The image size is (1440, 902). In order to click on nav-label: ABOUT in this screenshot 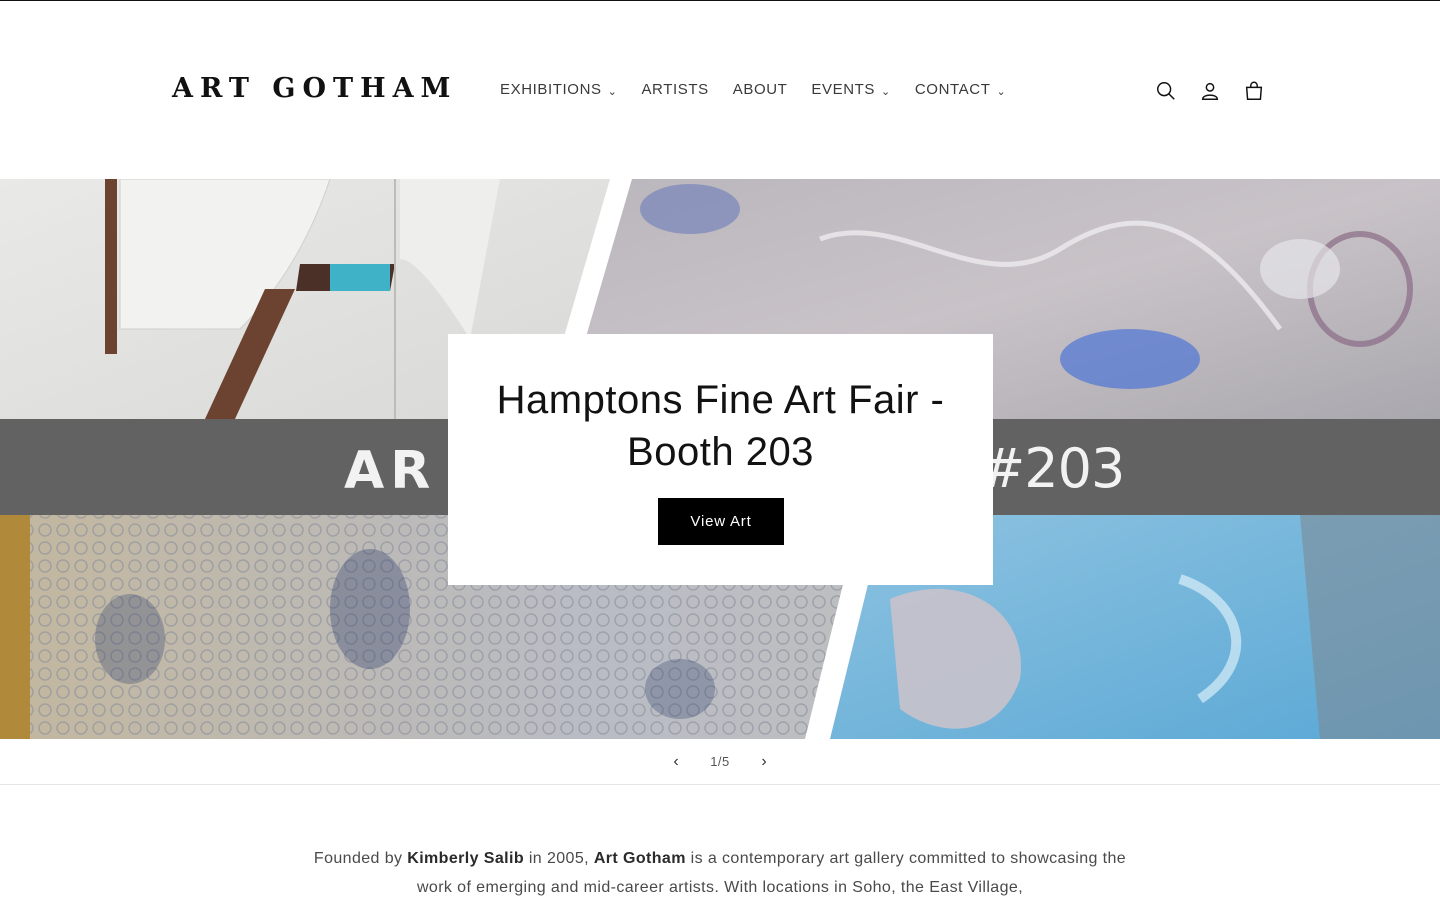, I will do `click(760, 89)`.